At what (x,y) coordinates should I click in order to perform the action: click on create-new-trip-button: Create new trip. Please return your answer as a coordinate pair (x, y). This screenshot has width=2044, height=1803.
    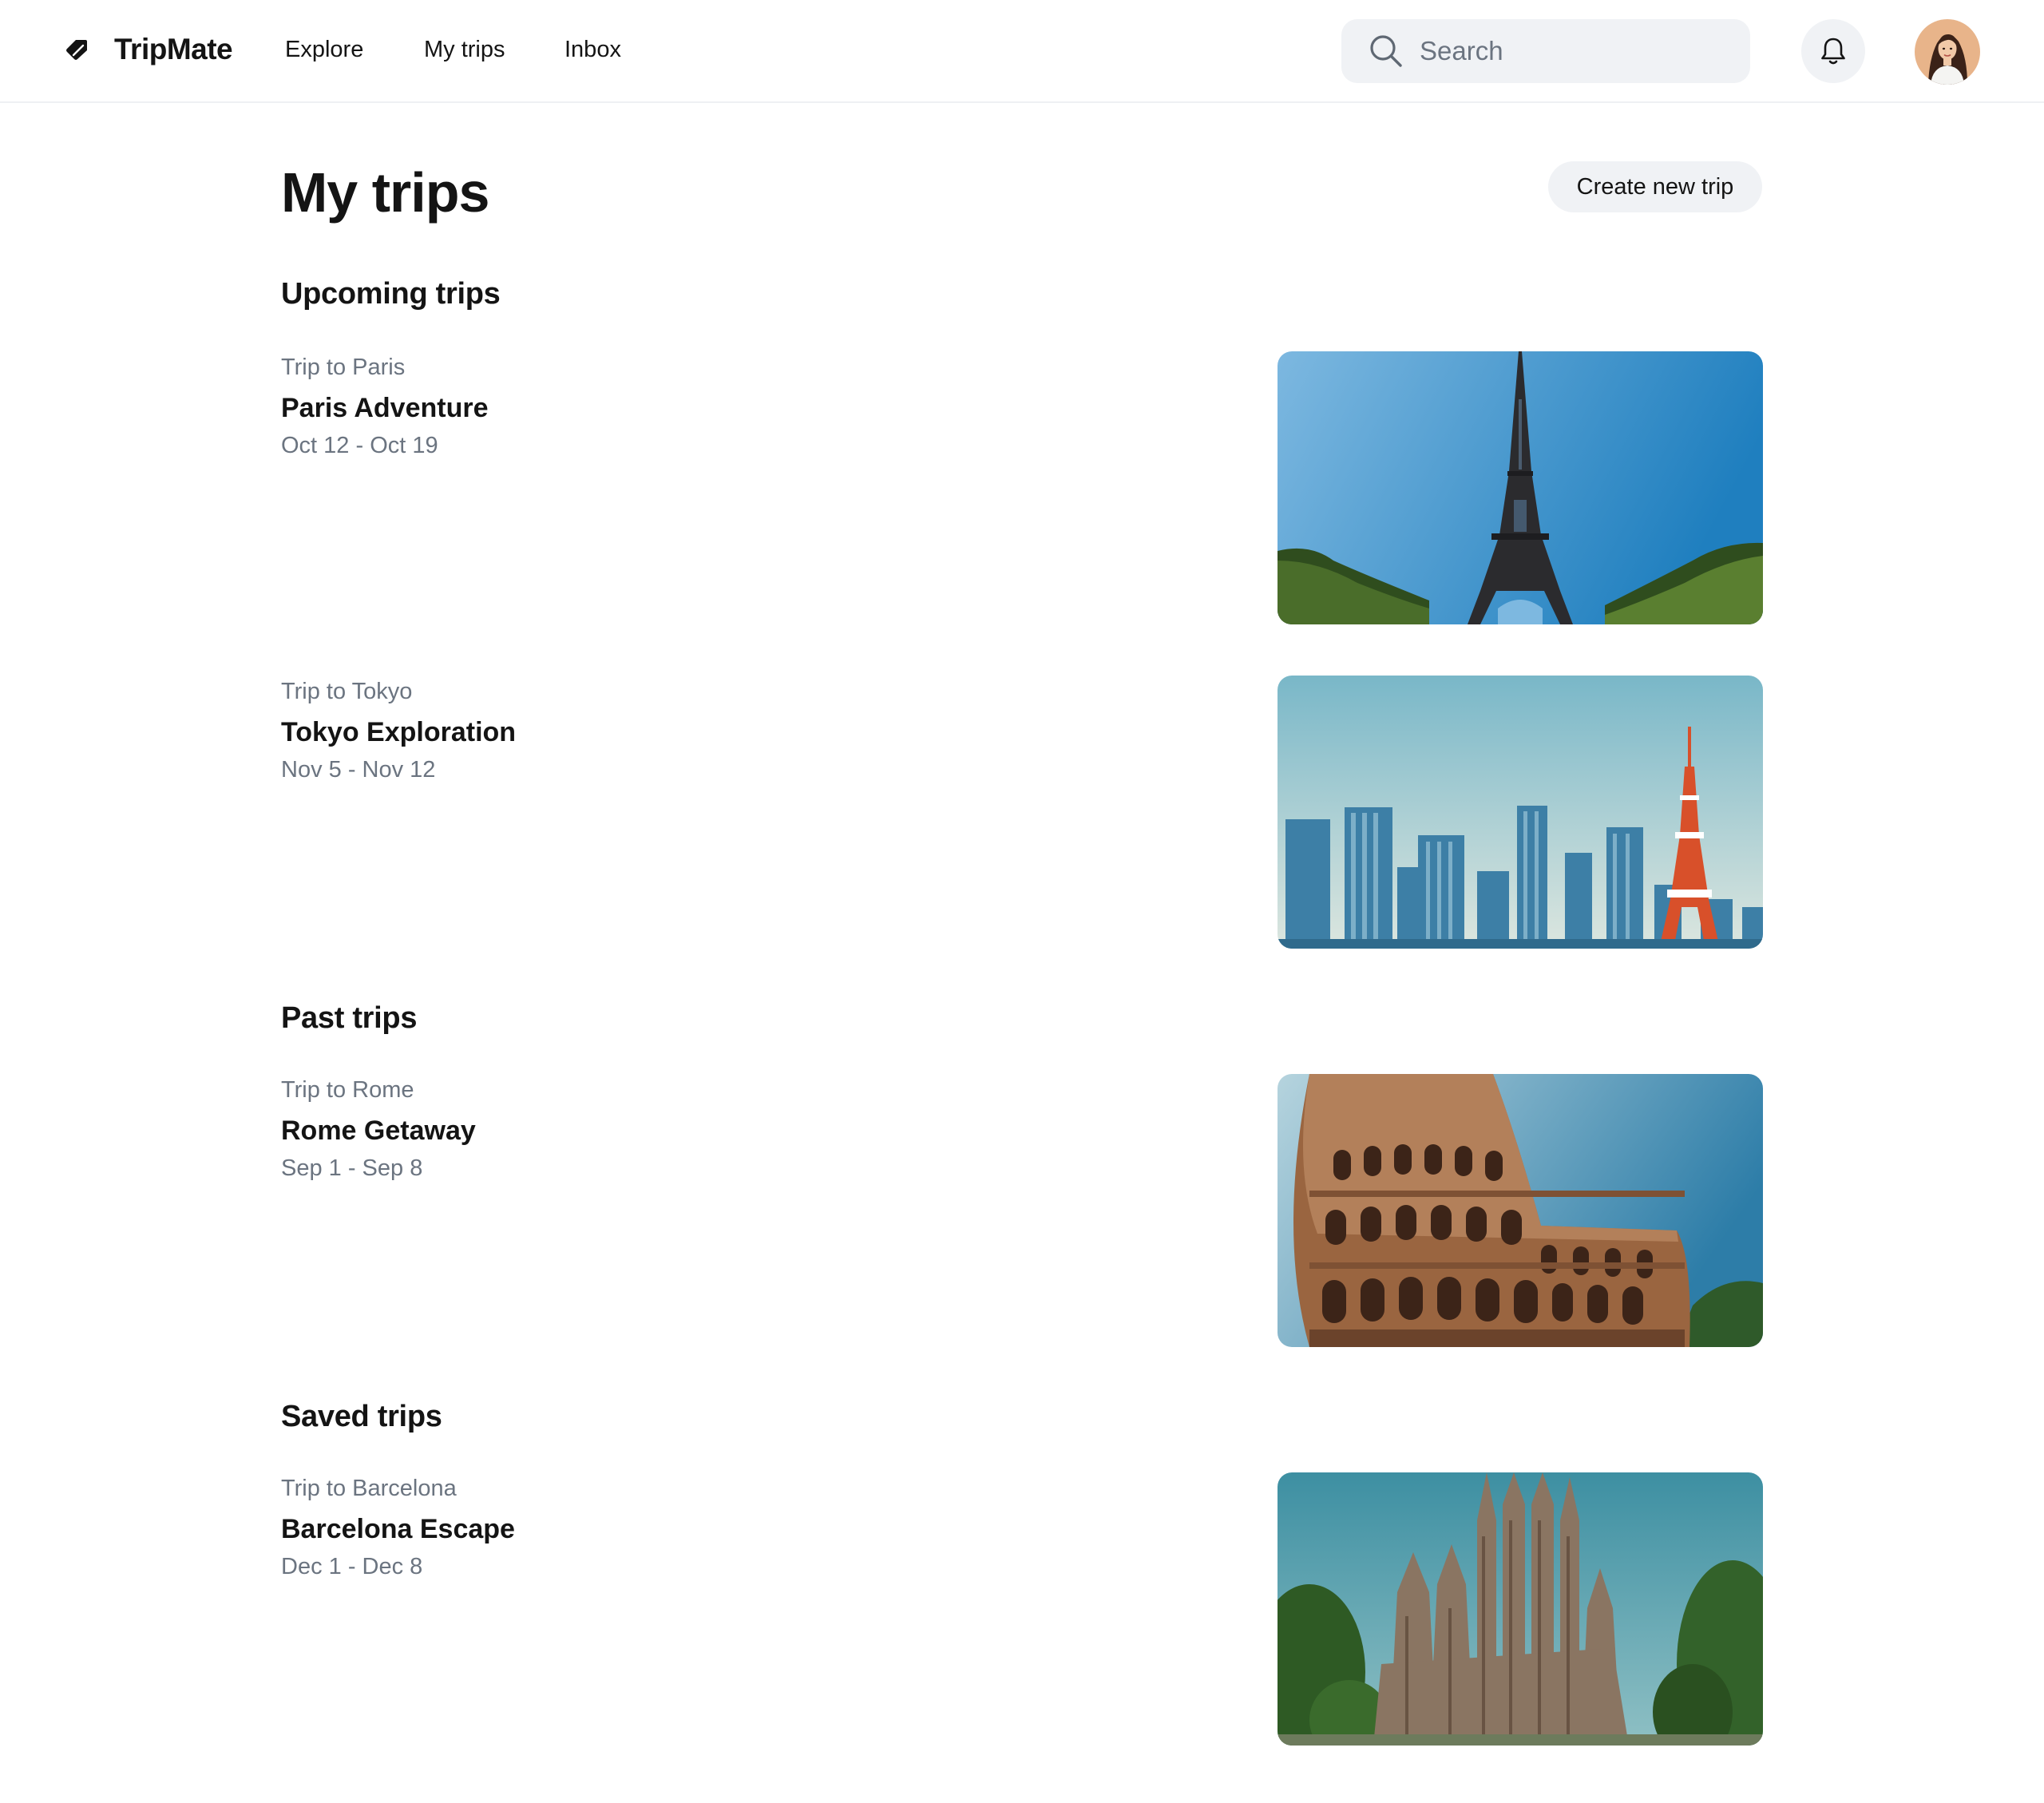
    Looking at the image, I should click on (1655, 186).